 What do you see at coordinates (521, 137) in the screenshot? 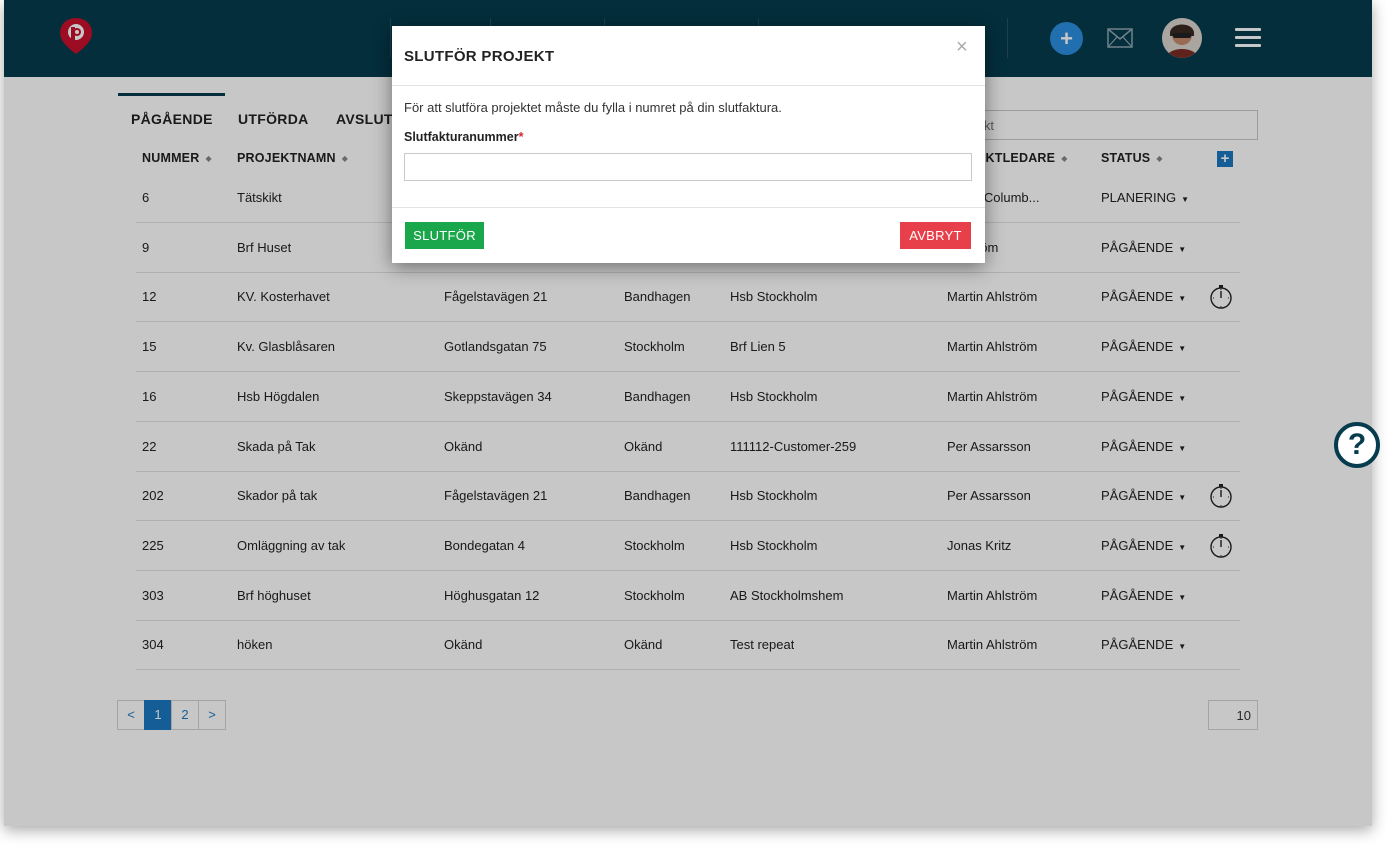
I see `required-marker: *` at bounding box center [521, 137].